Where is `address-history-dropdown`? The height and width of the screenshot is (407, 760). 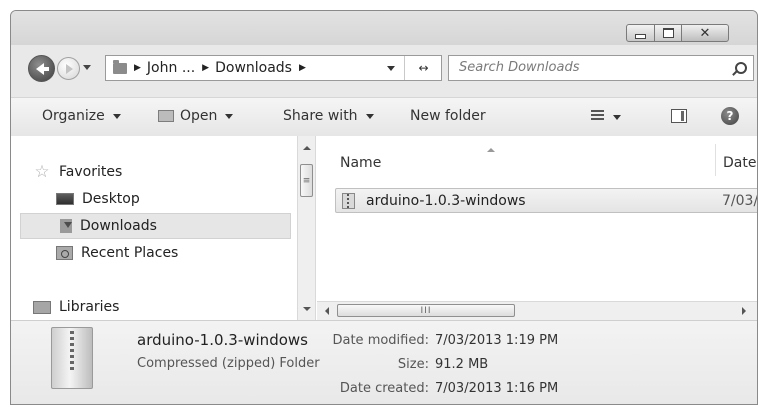
address-history-dropdown is located at coordinates (391, 68).